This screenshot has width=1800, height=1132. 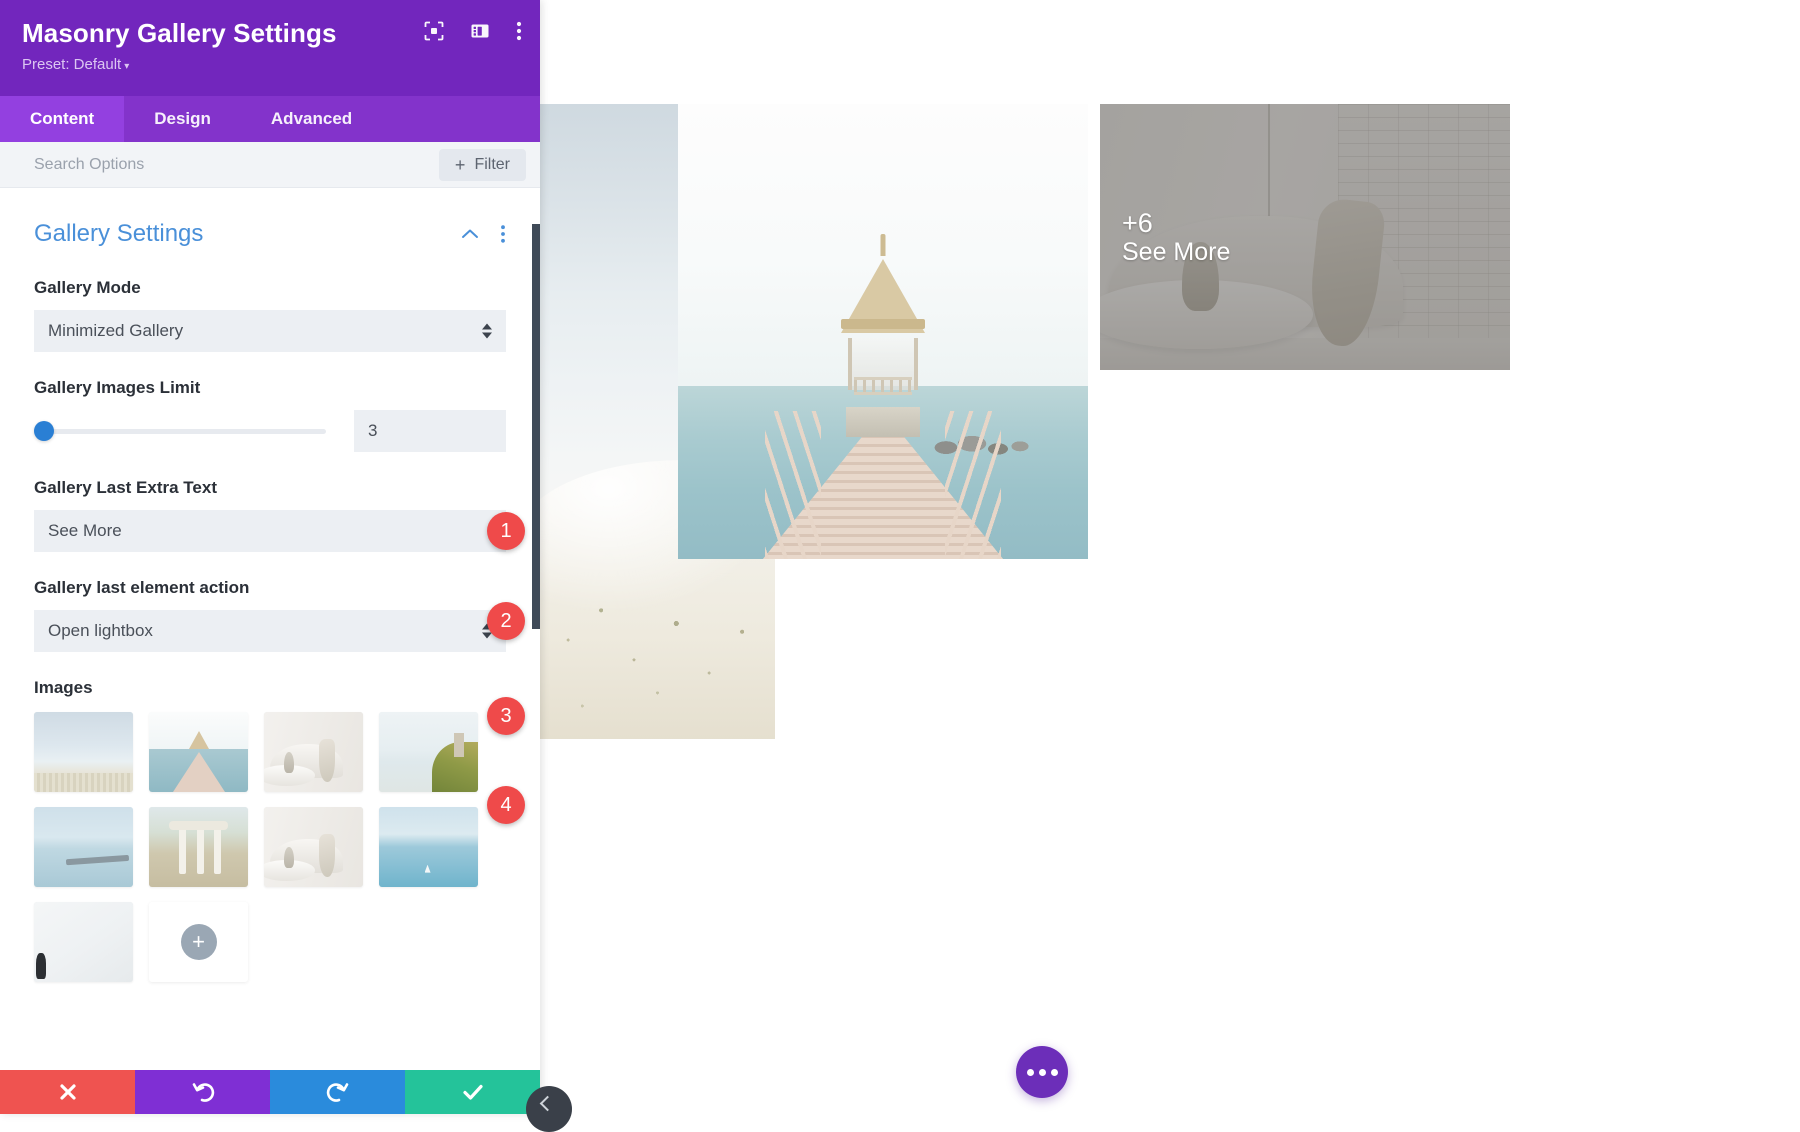 I want to click on layout-panel-icon, so click(x=480, y=33).